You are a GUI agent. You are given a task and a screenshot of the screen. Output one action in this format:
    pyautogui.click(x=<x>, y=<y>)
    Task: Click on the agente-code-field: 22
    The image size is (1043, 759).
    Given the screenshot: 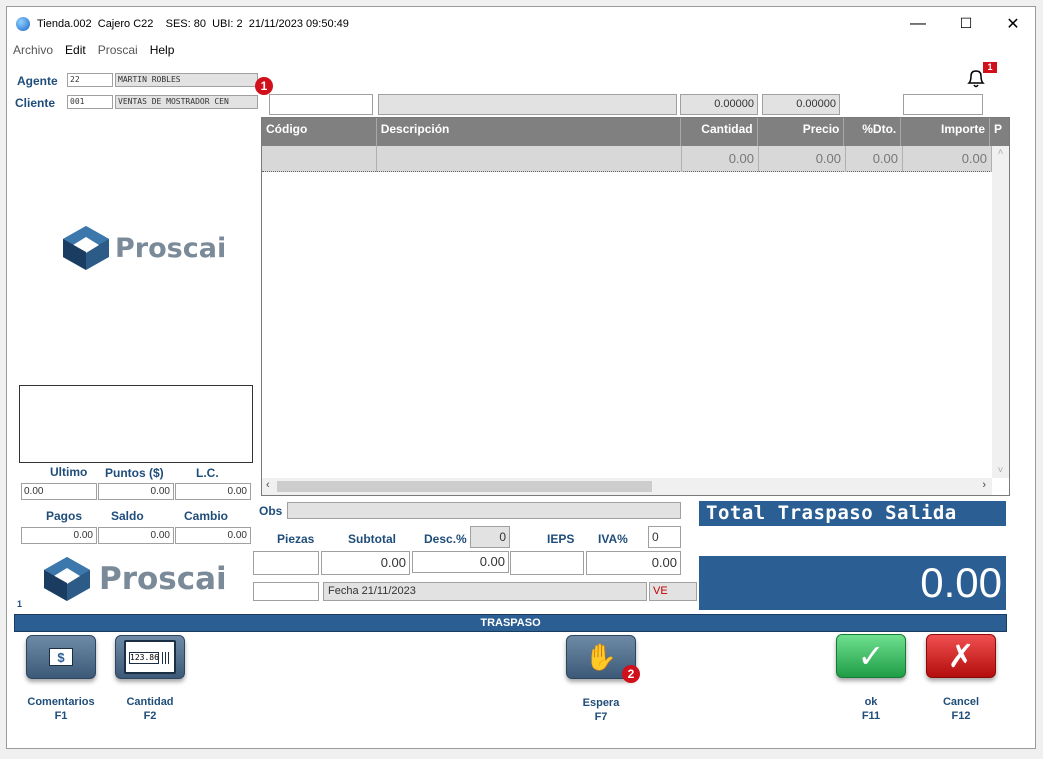 What is the action you would take?
    pyautogui.click(x=90, y=80)
    